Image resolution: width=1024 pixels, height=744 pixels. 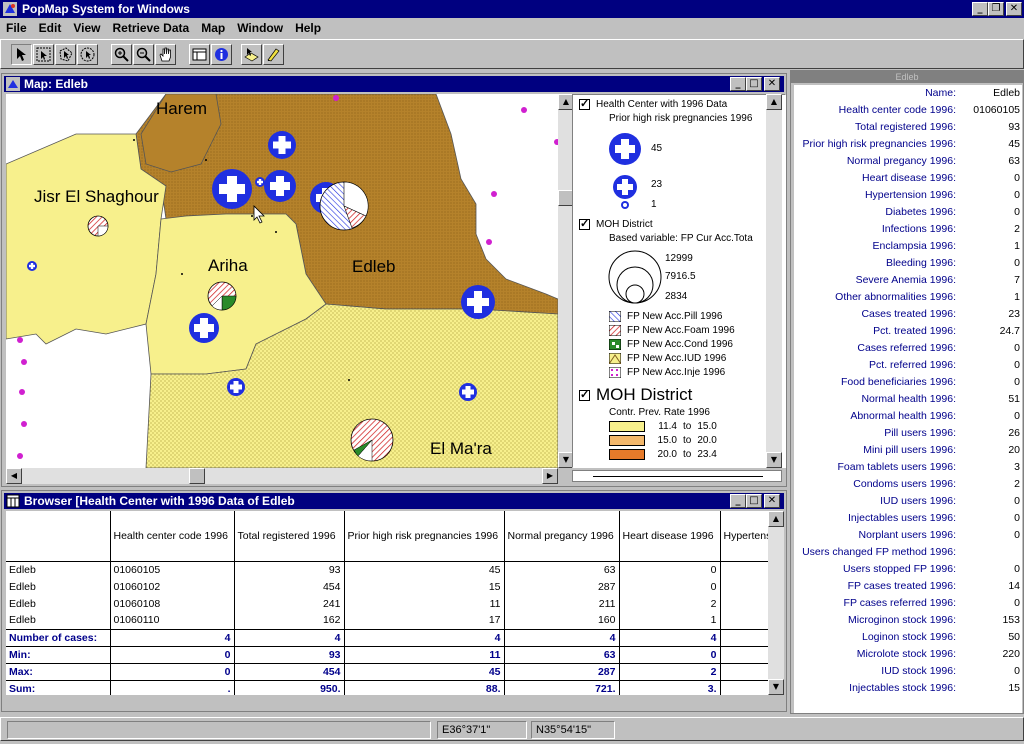 What do you see at coordinates (901, 586) in the screenshot?
I see `detail-label: FP cases treated 1996:` at bounding box center [901, 586].